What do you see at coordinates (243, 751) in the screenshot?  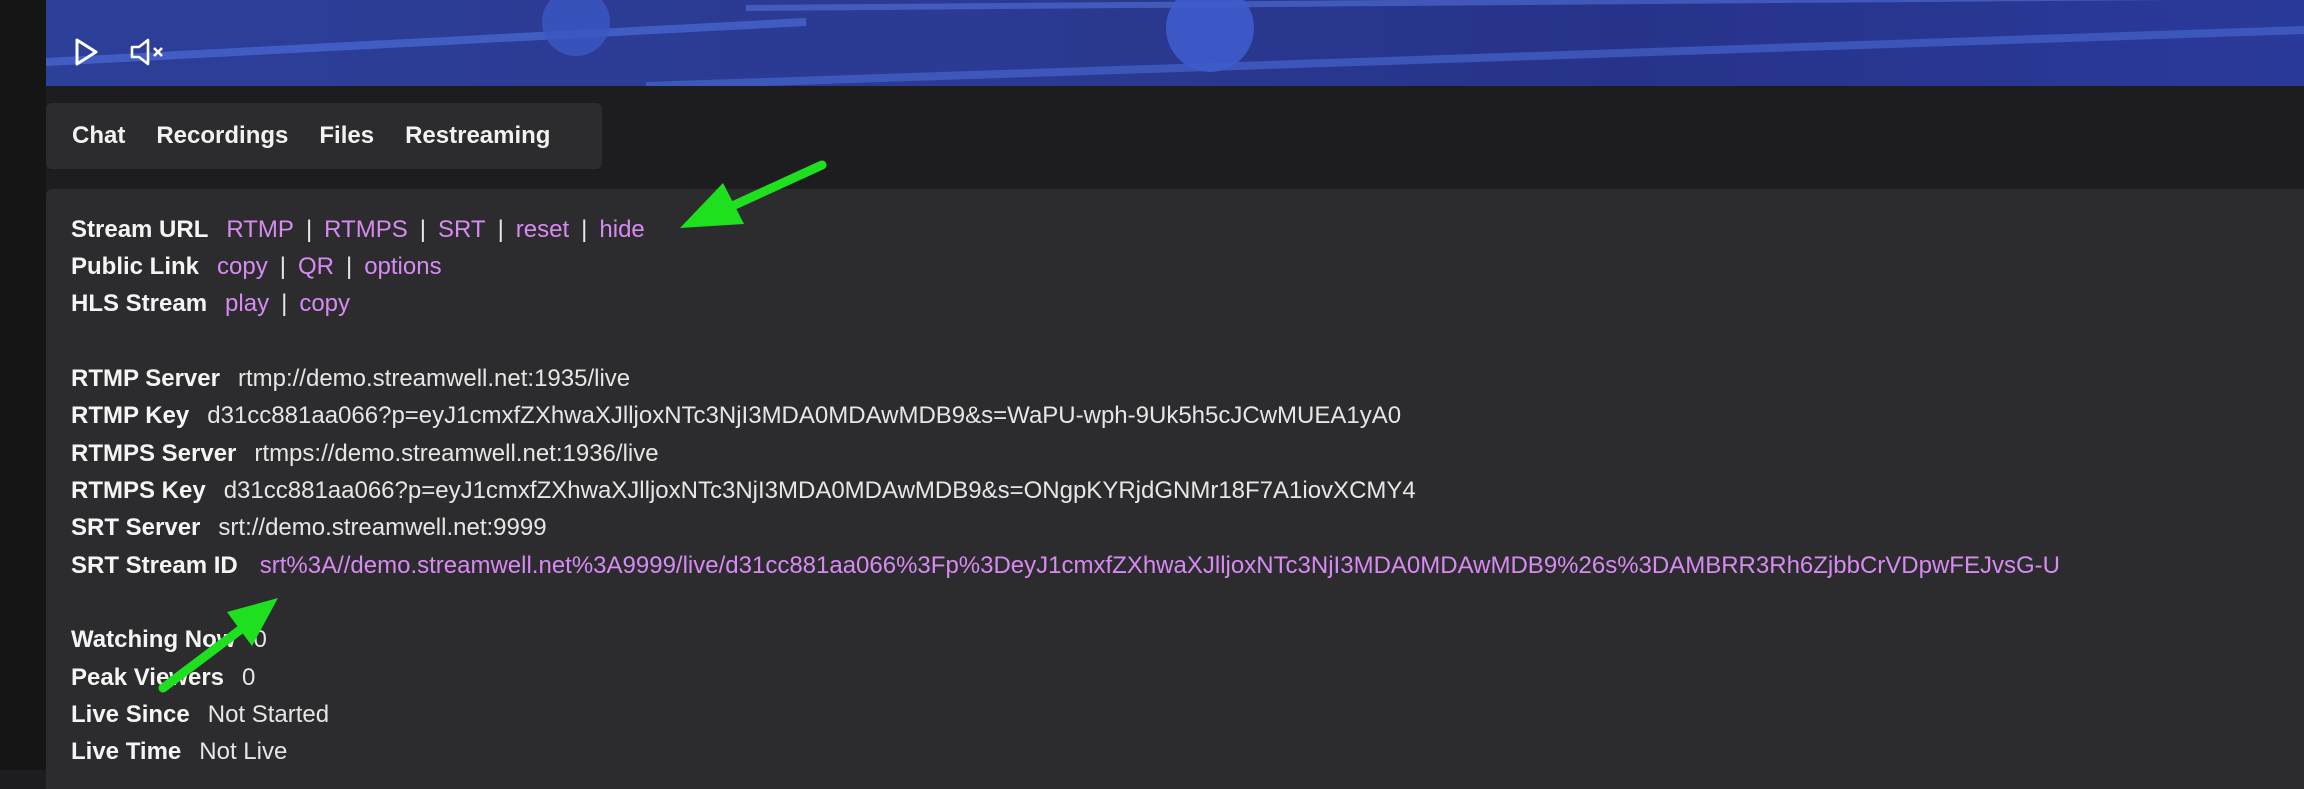 I see `live-time-value: Not Live` at bounding box center [243, 751].